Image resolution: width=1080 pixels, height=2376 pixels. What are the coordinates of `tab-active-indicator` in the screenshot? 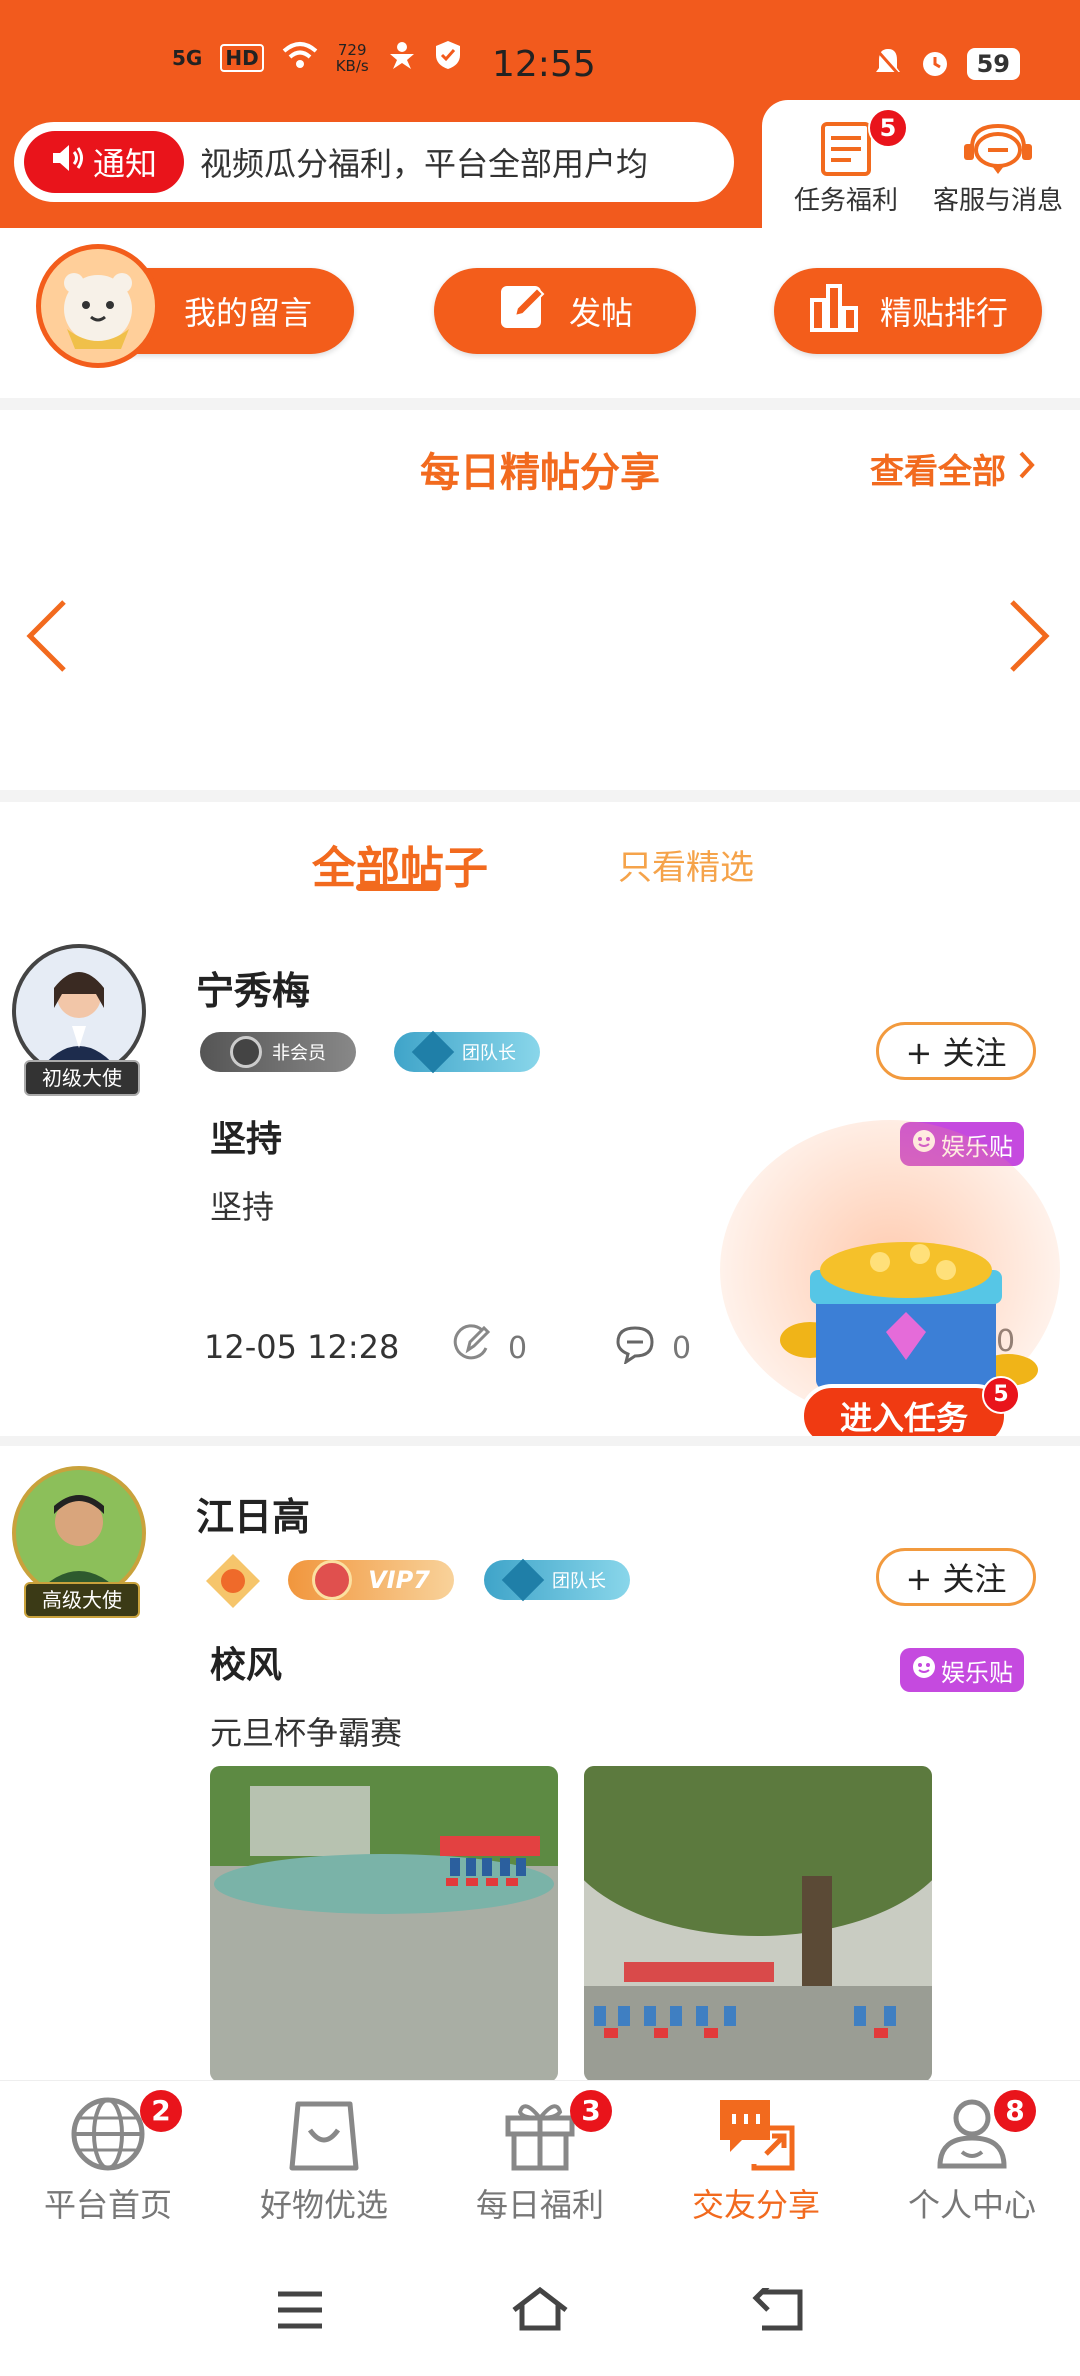 It's located at (398, 887).